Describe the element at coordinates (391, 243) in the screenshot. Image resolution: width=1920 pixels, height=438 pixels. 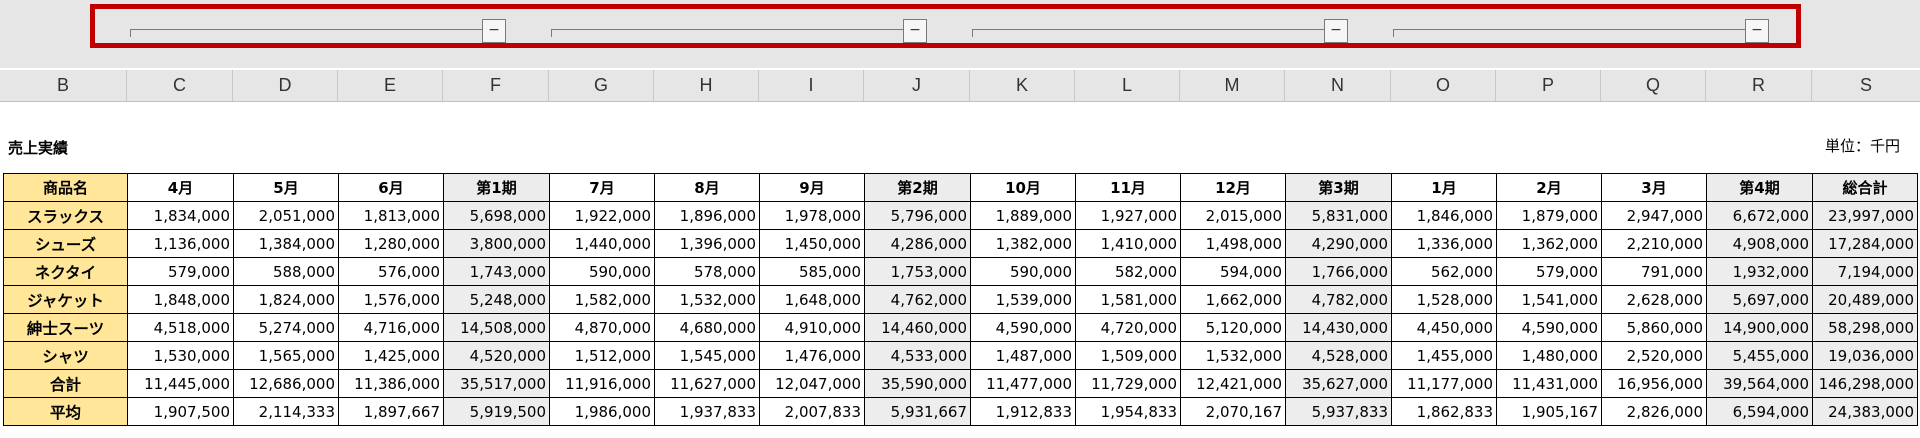
I see `value-cell: 1,280,000` at that location.